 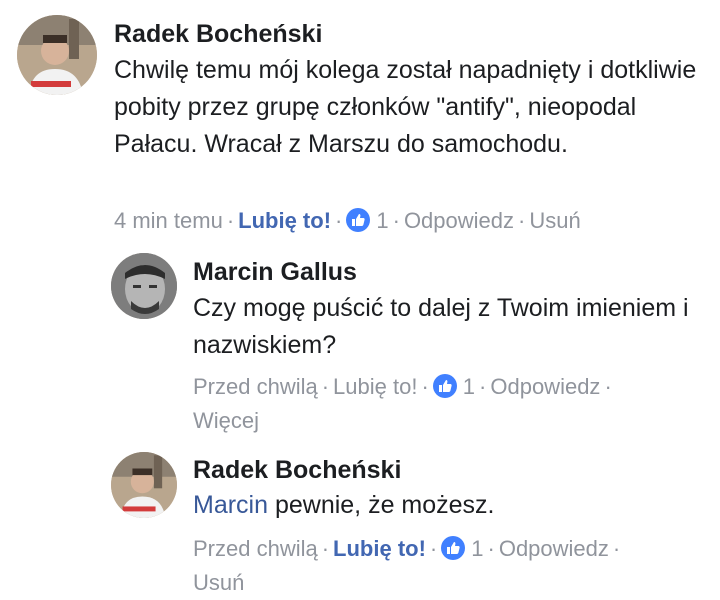 I want to click on comment-author: Marcin Gallus, so click(x=275, y=272).